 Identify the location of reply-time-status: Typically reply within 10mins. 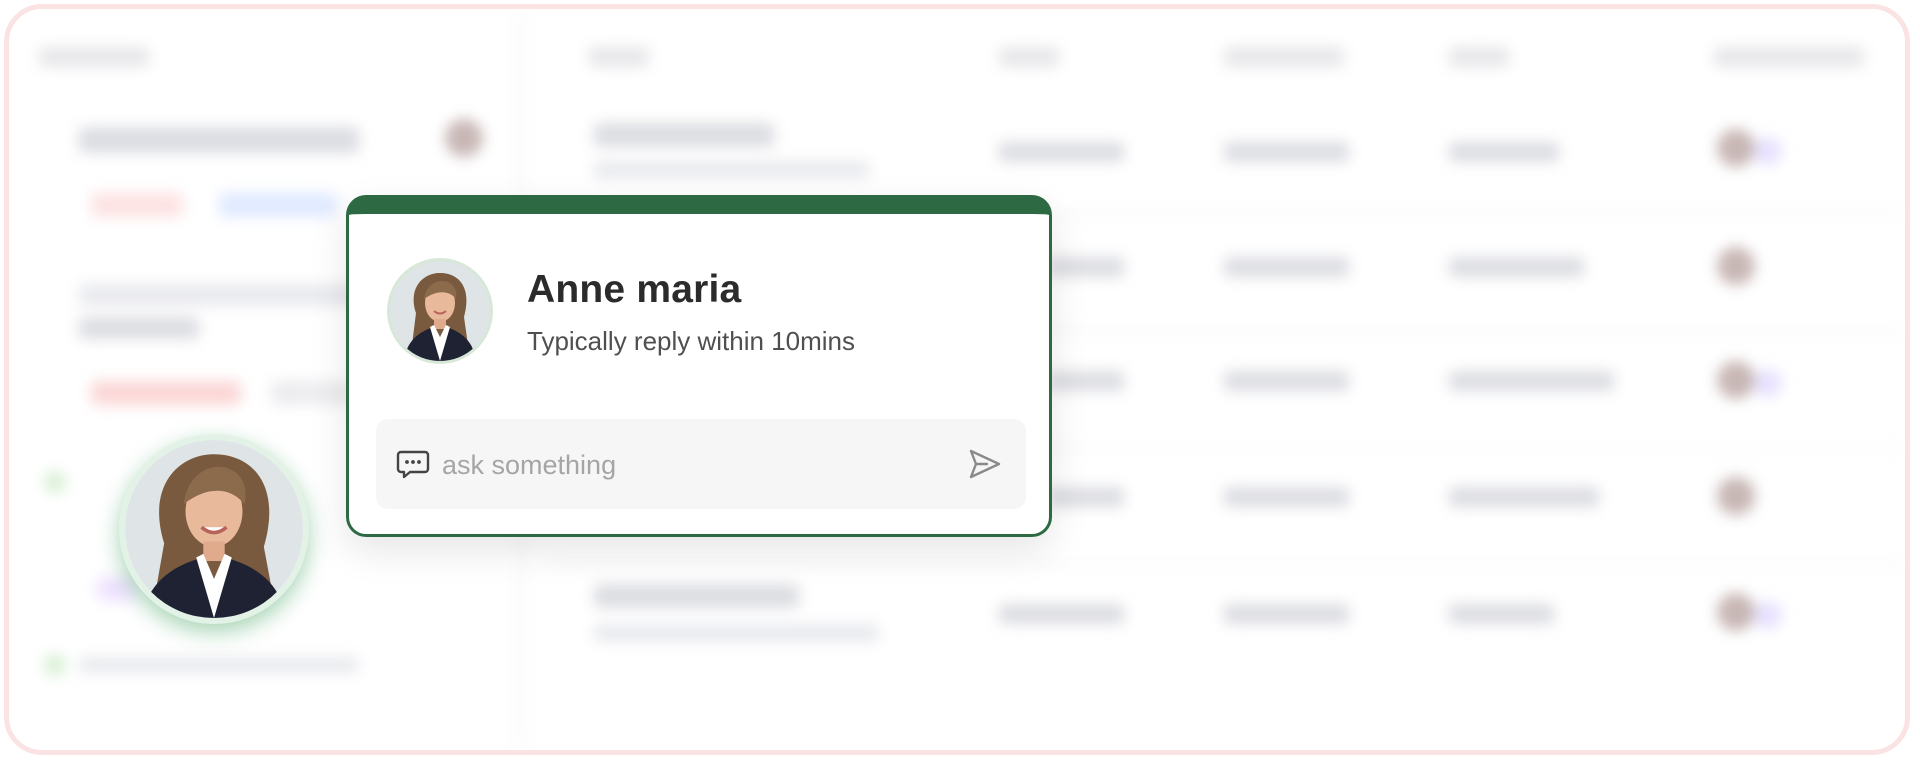
(691, 341).